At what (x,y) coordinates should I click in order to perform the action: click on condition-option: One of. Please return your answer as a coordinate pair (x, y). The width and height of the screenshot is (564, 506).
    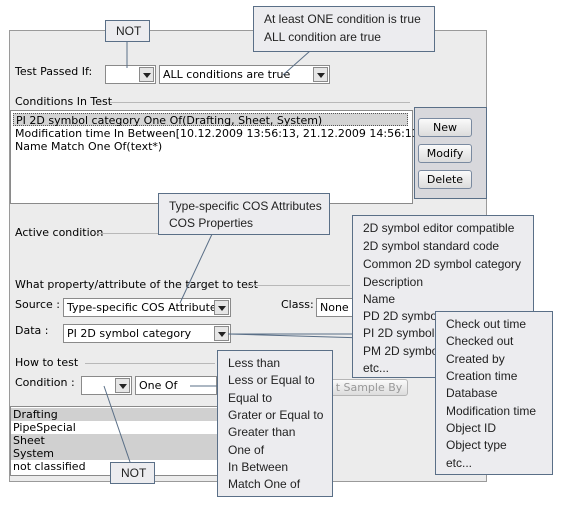
    Looking at the image, I should click on (246, 450).